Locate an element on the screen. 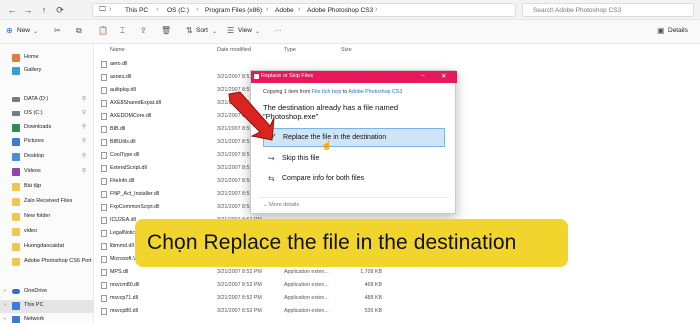 Image resolution: width=700 pixels, height=323 pixels. sidebar-item-home: Home is located at coordinates (47, 58).